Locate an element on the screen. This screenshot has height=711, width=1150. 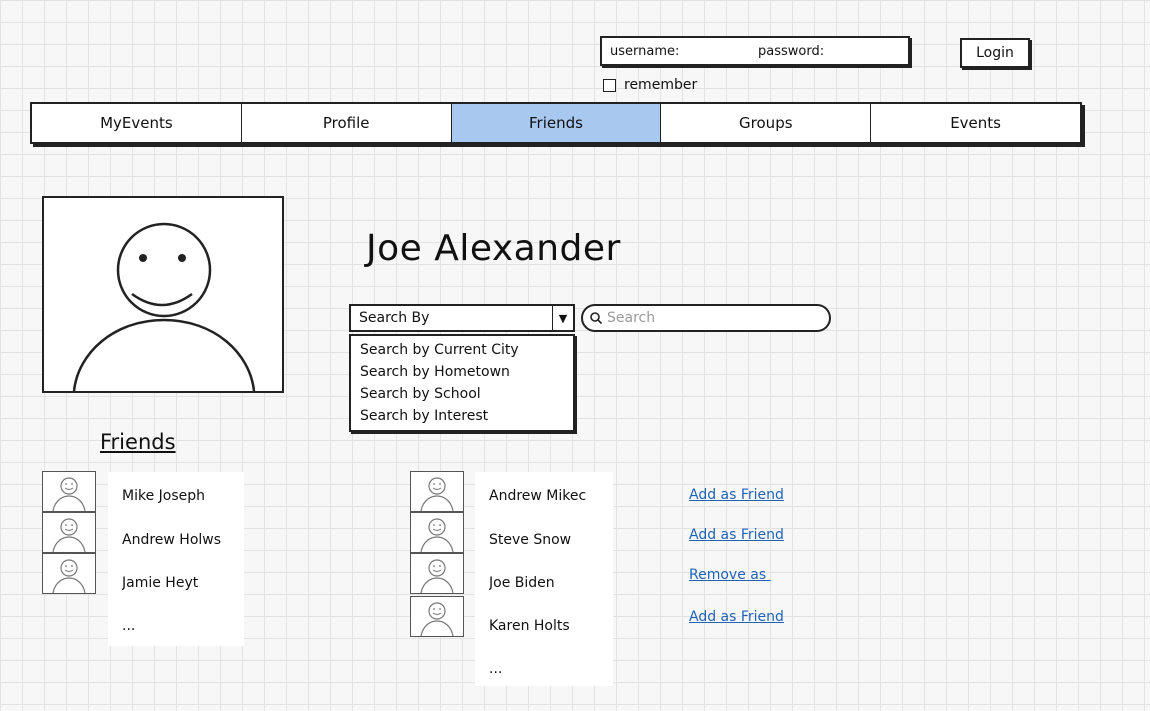
search-by-select: Search By ▼ is located at coordinates (462, 318).